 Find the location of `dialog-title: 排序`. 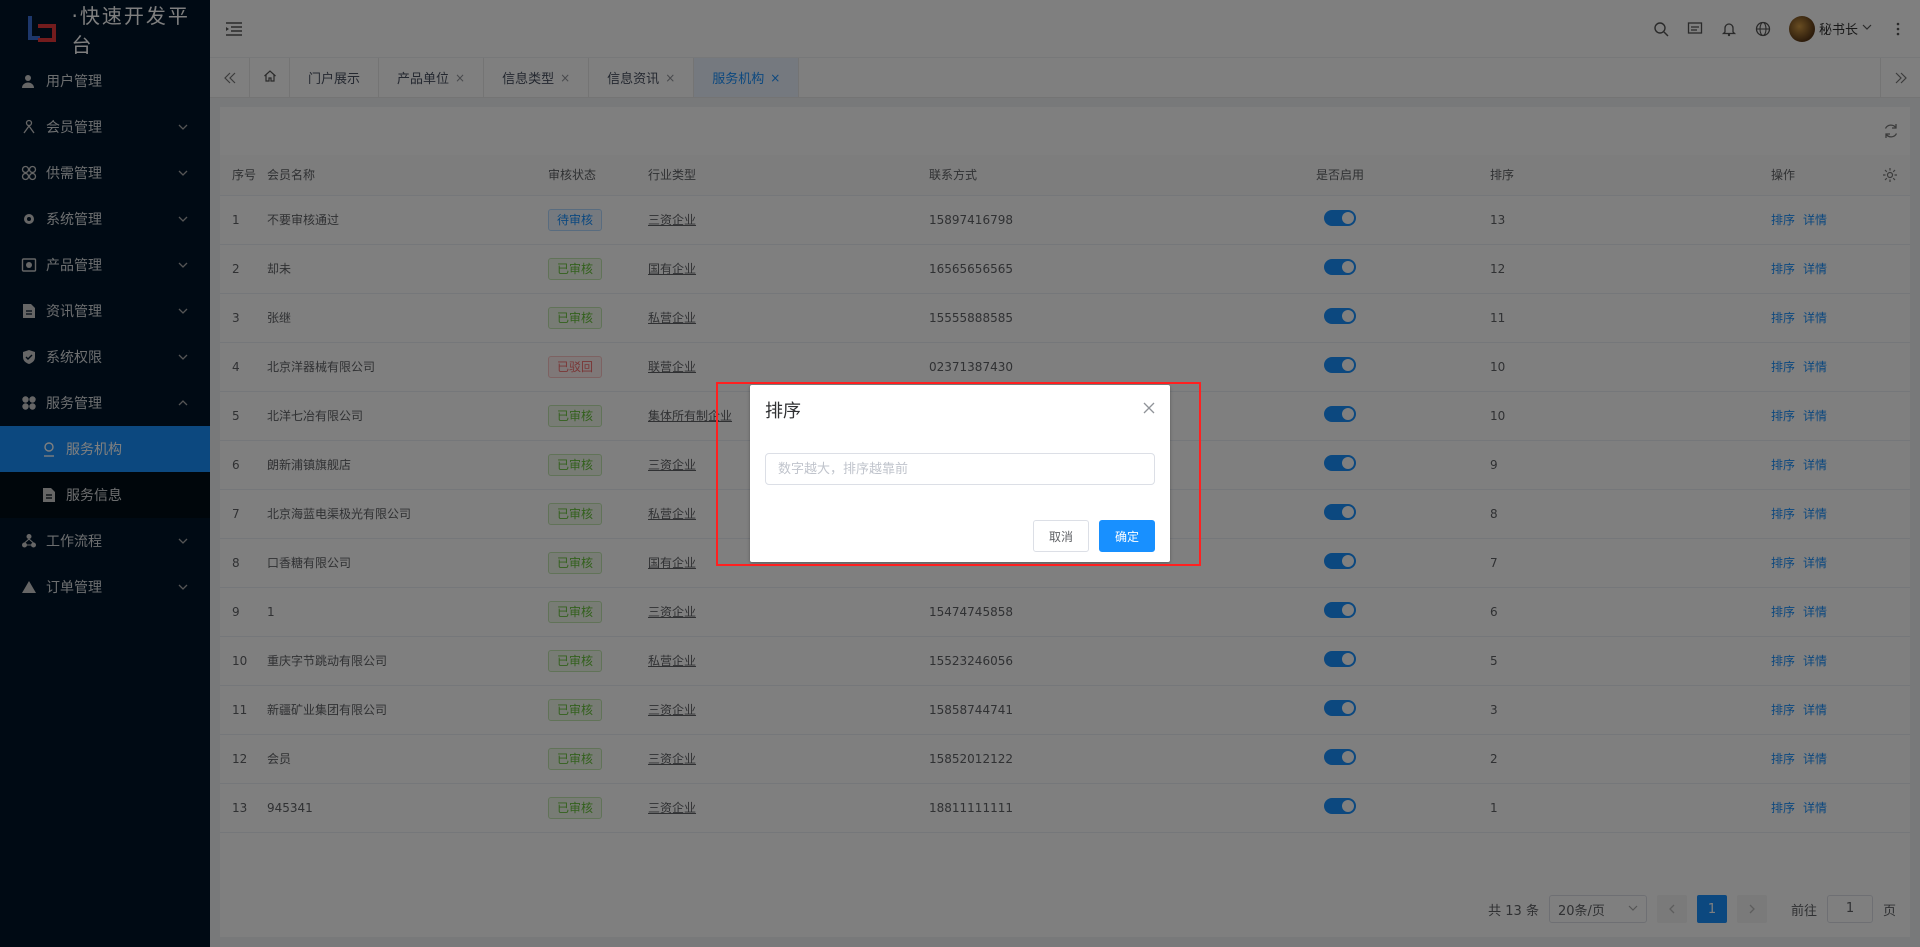

dialog-title: 排序 is located at coordinates (783, 411).